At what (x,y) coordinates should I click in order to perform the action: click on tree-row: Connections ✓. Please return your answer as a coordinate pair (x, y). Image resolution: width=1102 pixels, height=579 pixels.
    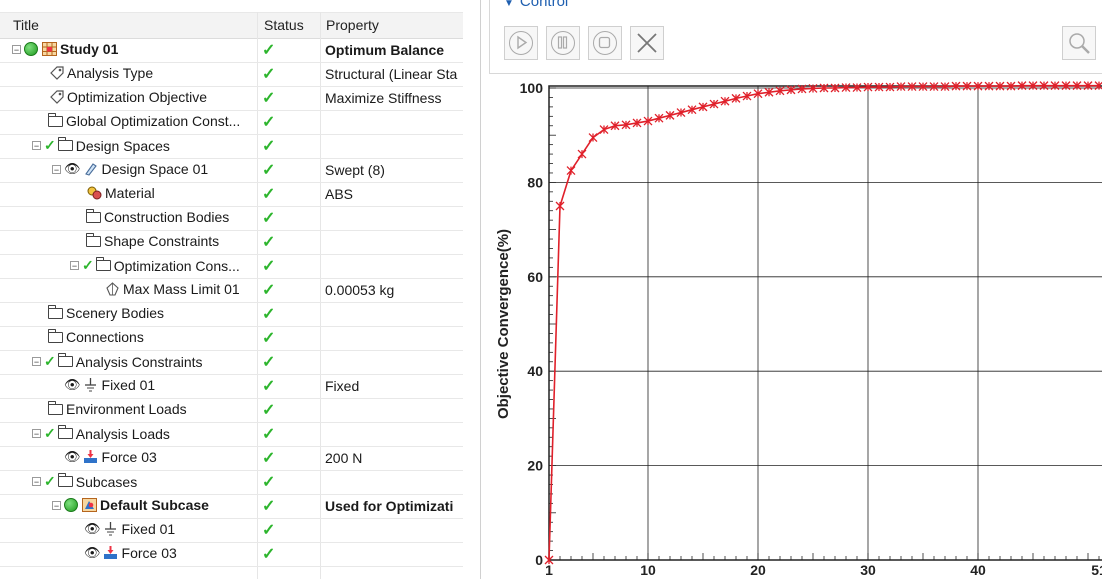
    Looking at the image, I should click on (231, 338).